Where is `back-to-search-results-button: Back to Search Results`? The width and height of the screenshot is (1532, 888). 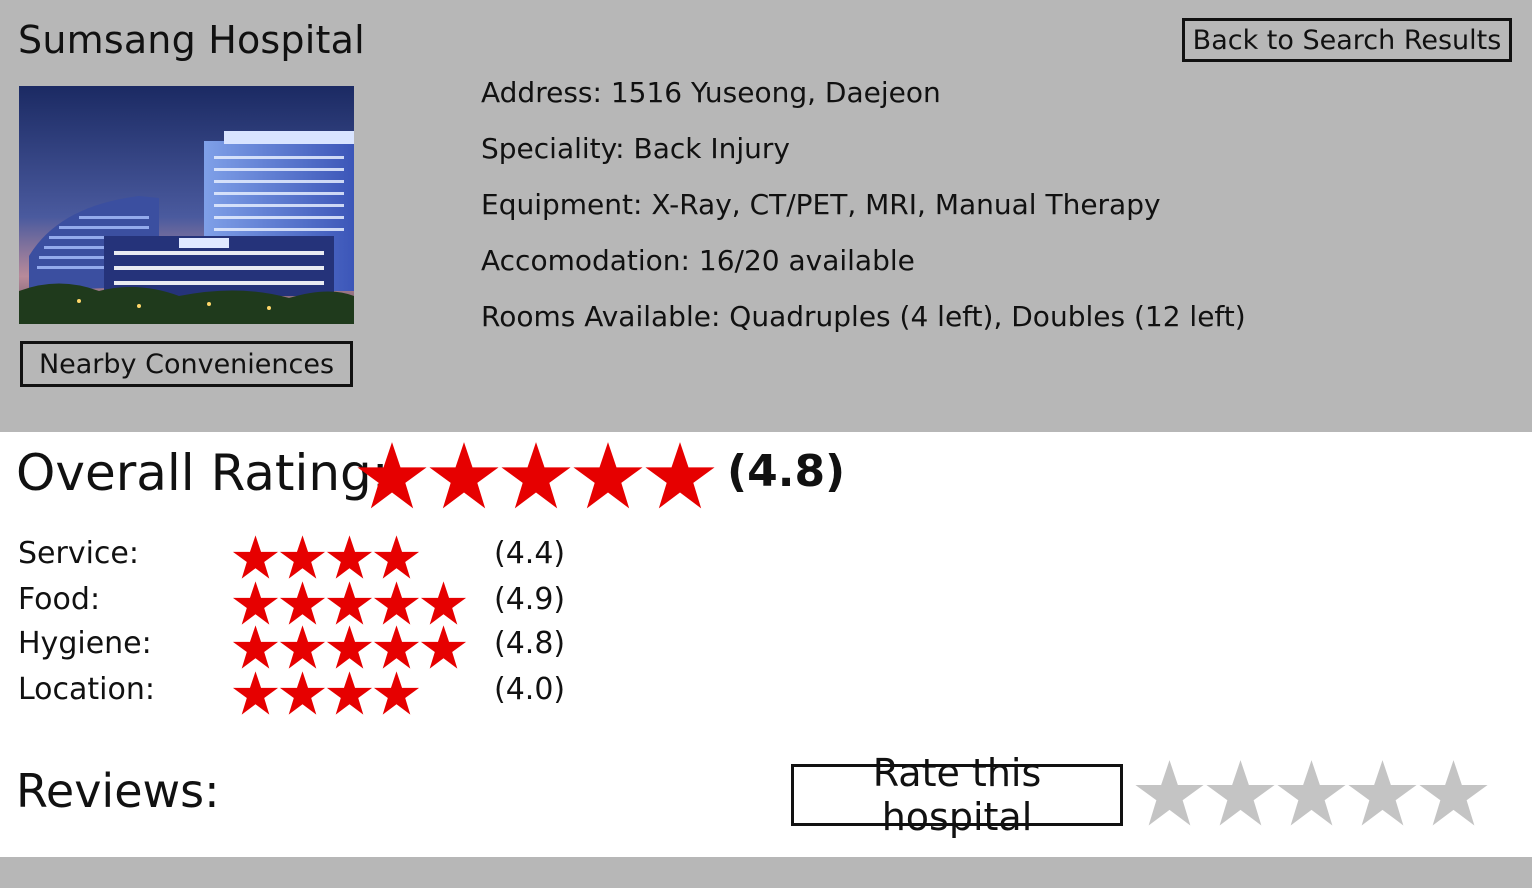
back-to-search-results-button: Back to Search Results is located at coordinates (1347, 40).